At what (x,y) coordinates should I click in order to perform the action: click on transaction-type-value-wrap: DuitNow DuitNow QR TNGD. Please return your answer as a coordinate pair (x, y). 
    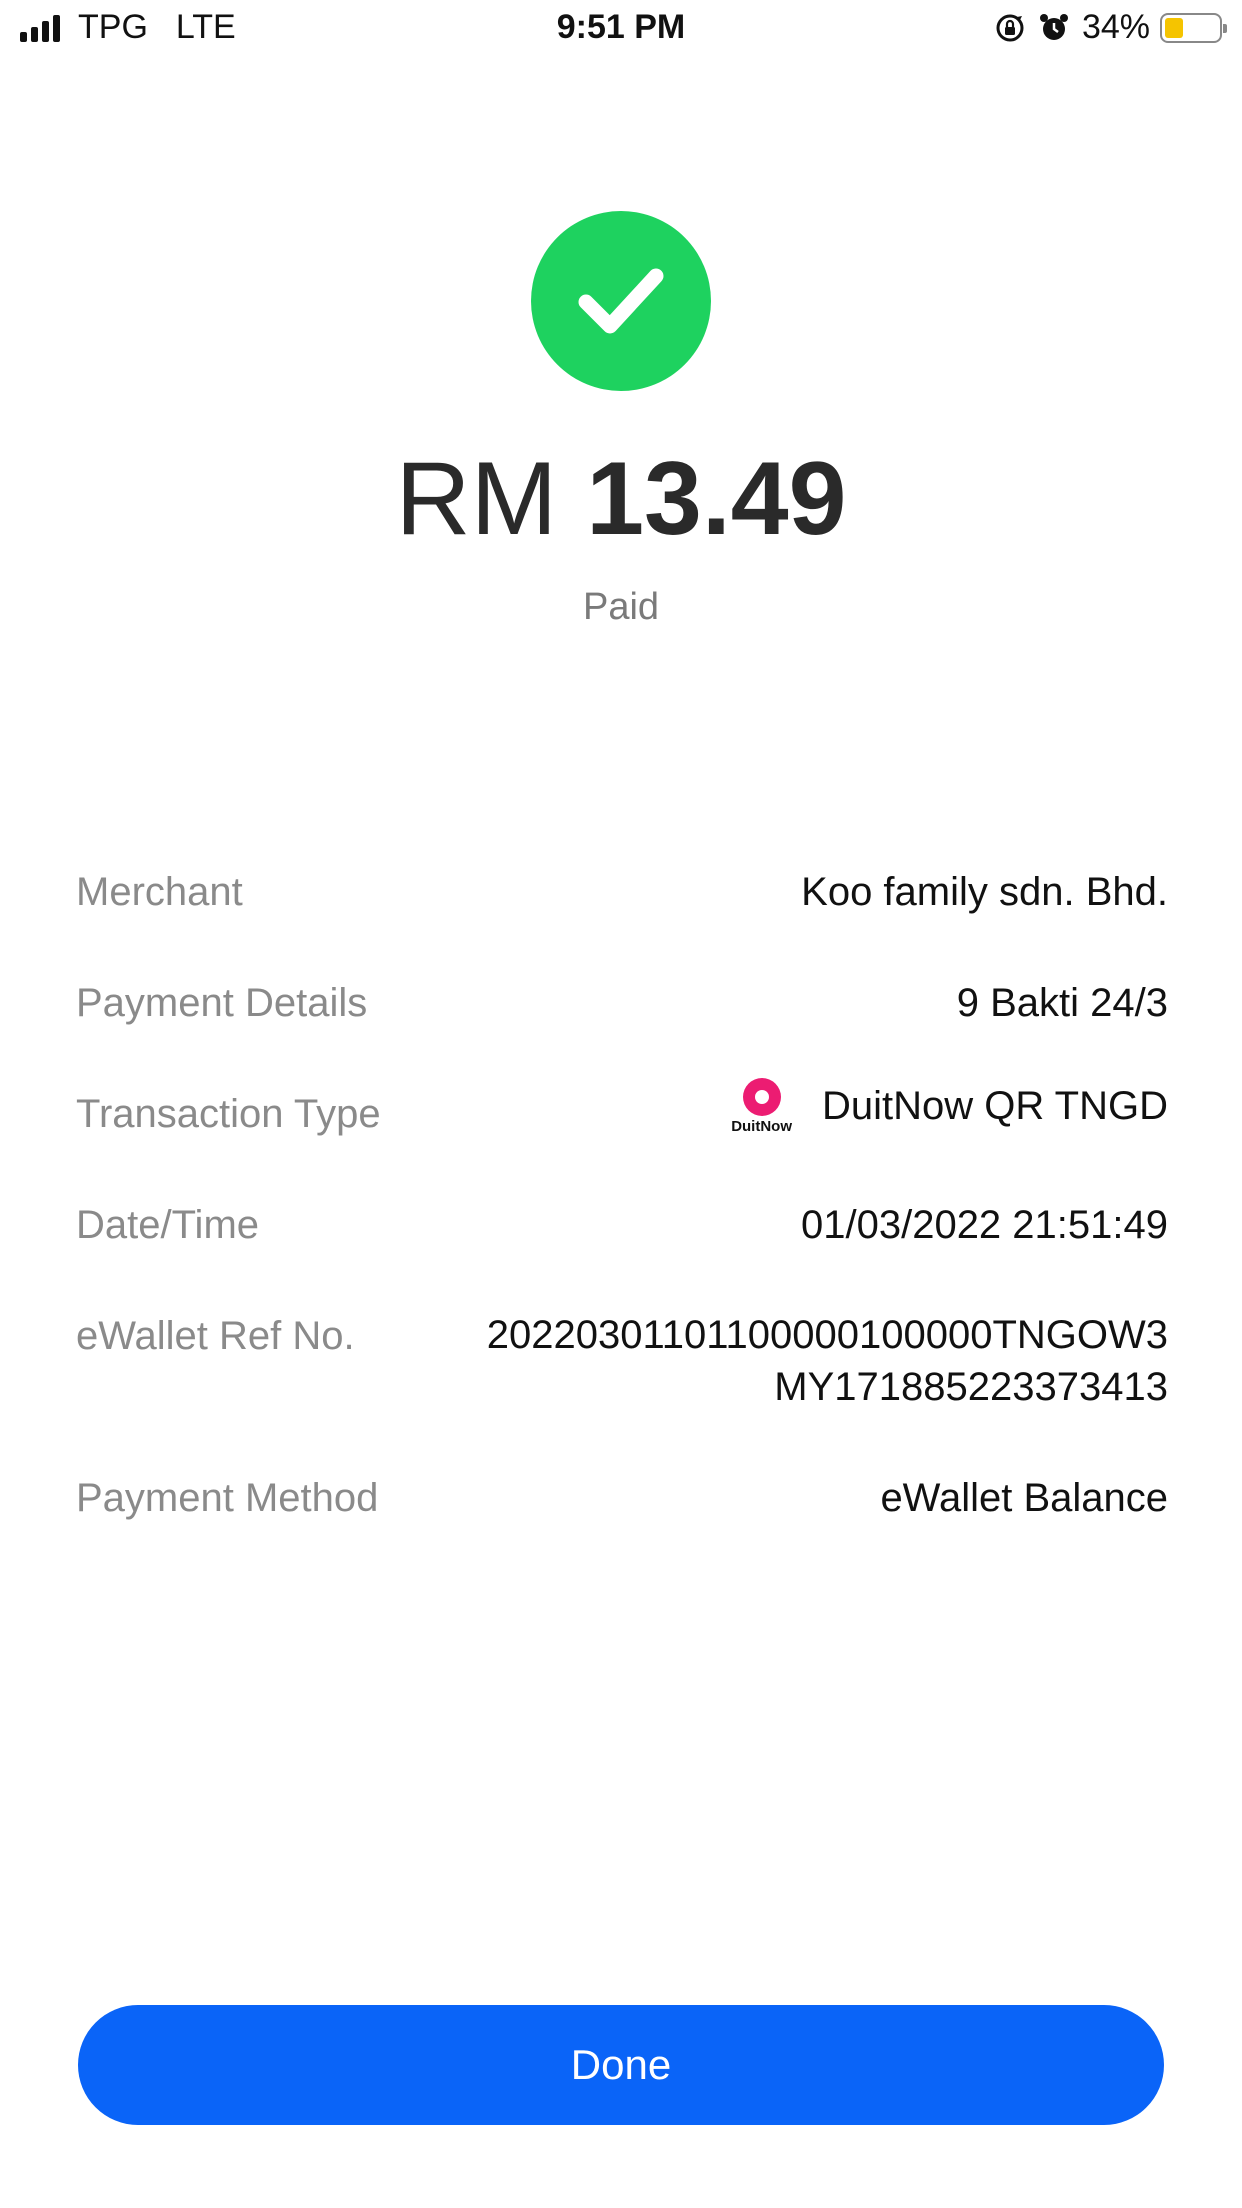
    Looking at the image, I should click on (949, 1106).